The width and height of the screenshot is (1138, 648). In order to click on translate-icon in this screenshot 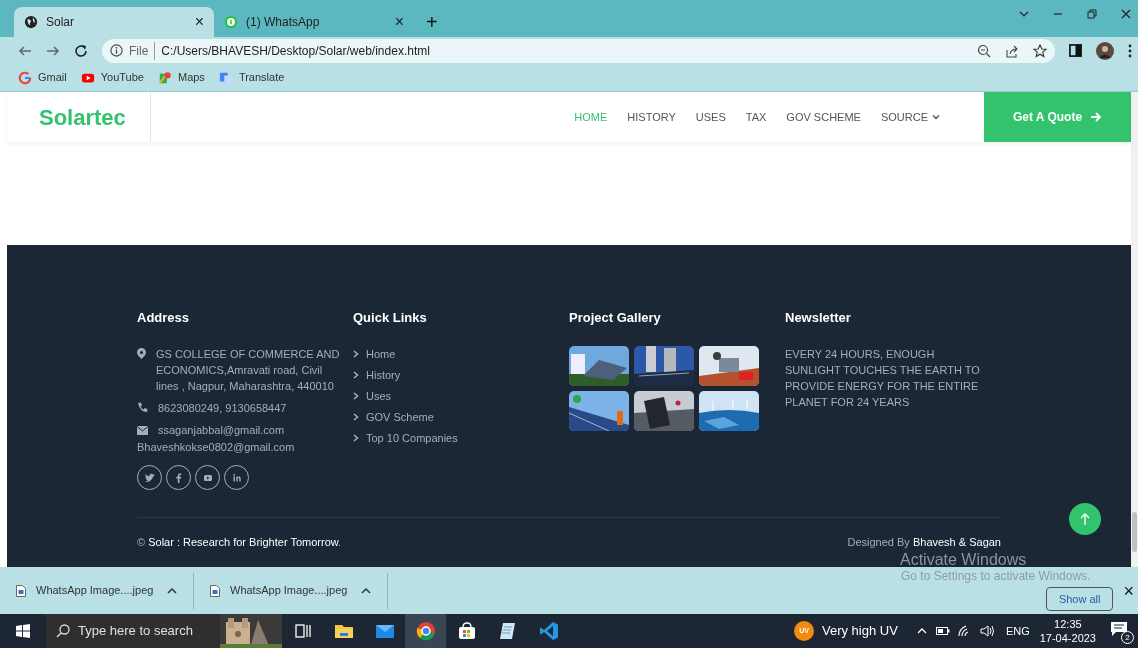, I will do `click(225, 77)`.